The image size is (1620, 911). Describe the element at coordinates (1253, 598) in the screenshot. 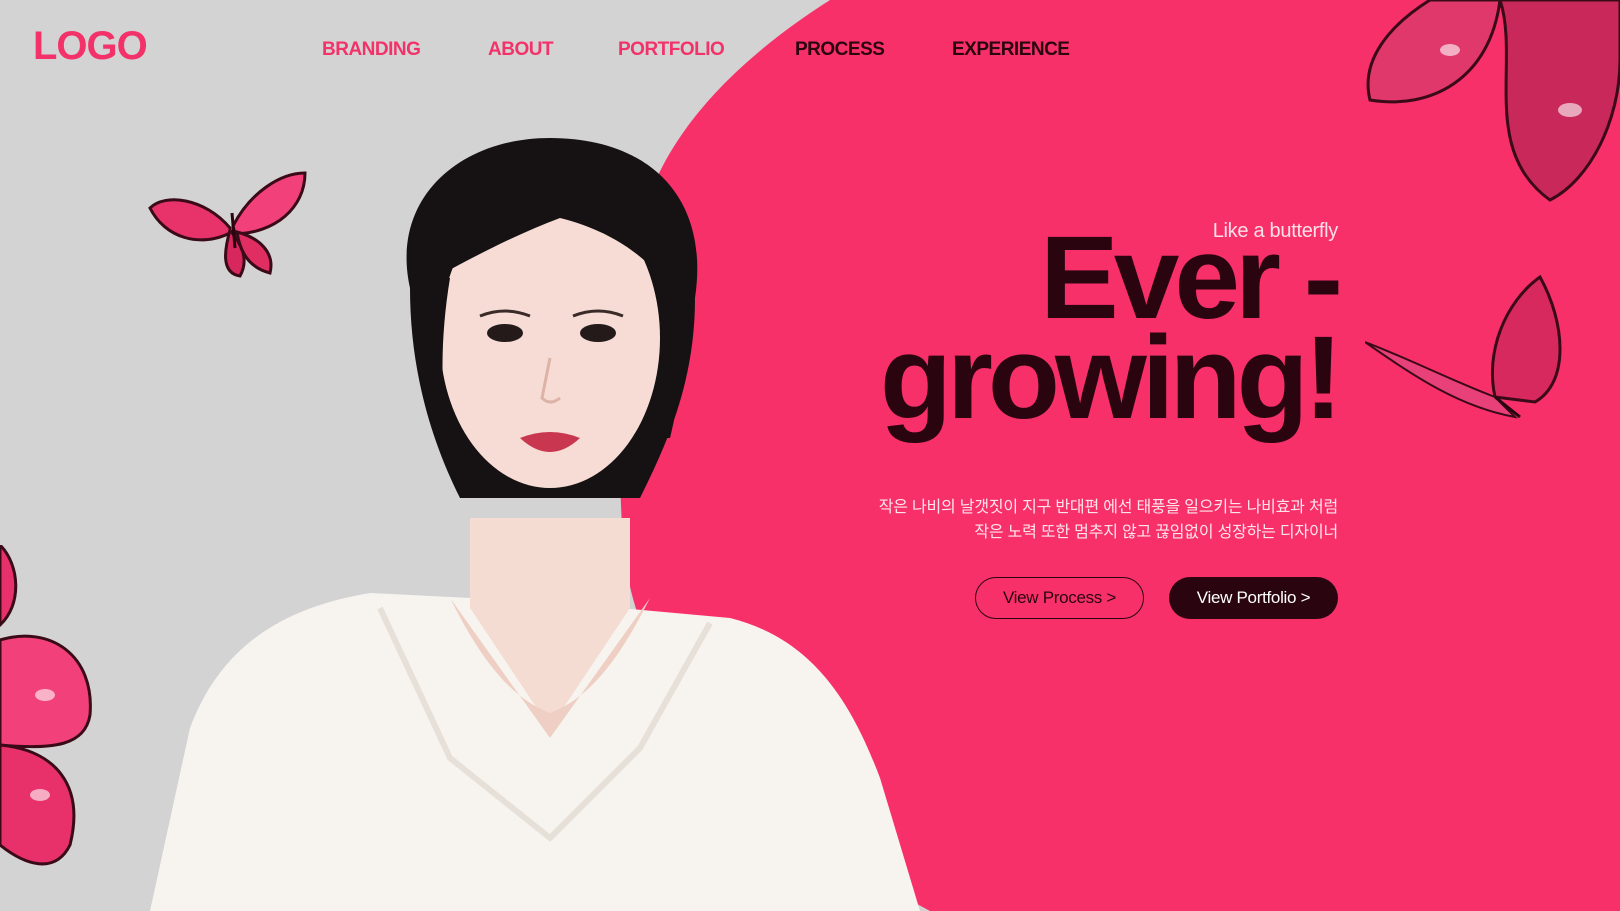

I see `view-portfolio-button: View Portfolio >` at that location.